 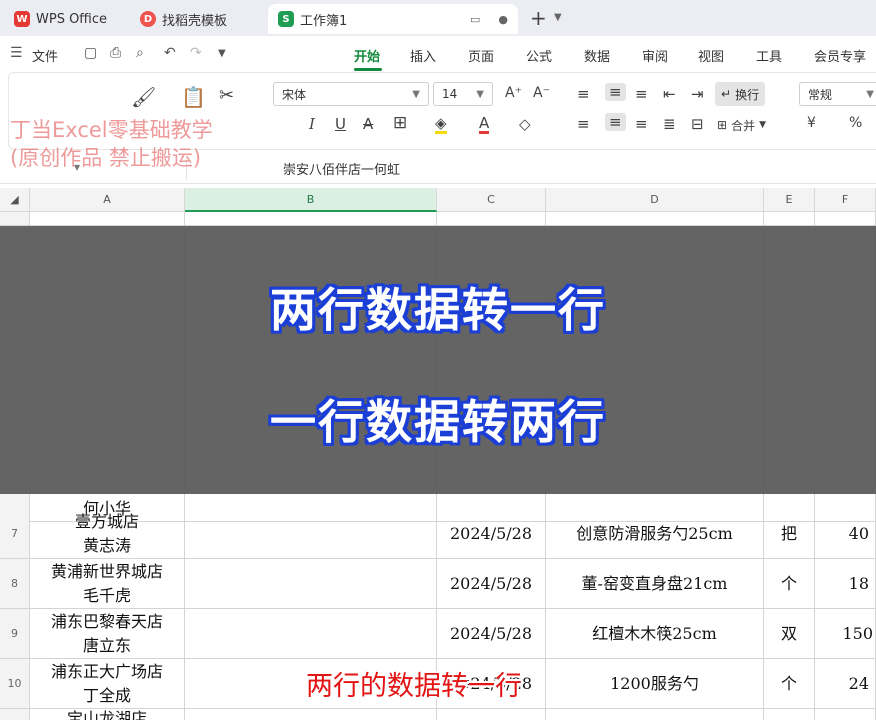 I want to click on menu-review: 审阅, so click(x=655, y=55).